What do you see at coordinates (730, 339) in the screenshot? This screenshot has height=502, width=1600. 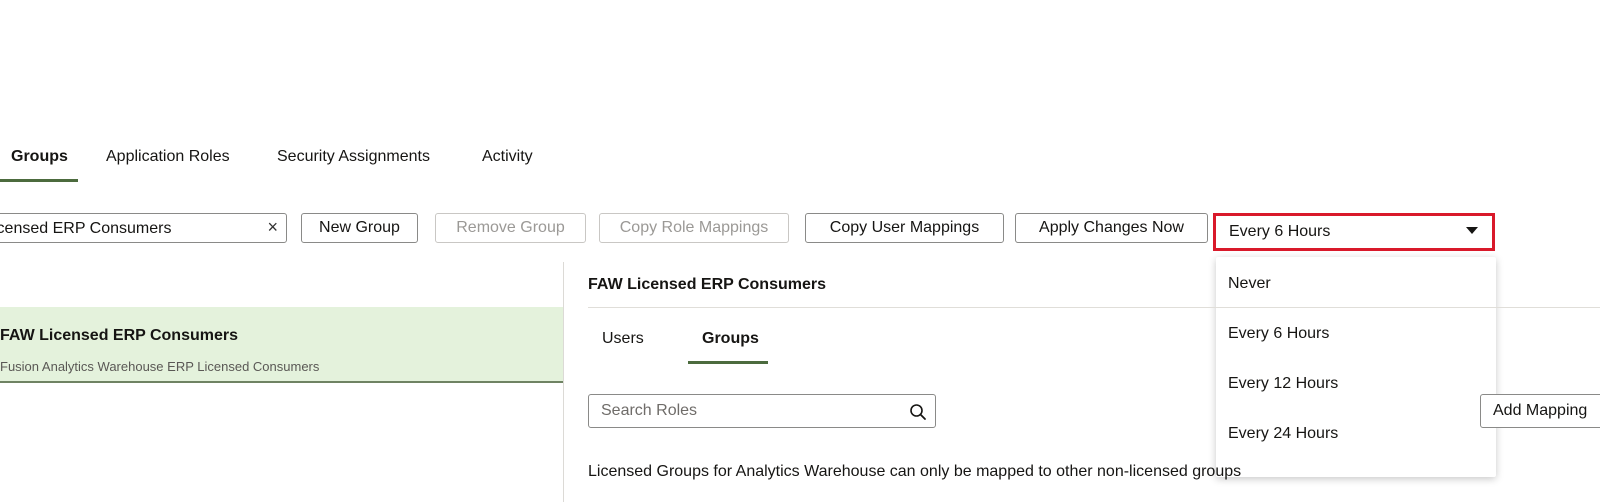 I see `subtab-groups: Groups` at bounding box center [730, 339].